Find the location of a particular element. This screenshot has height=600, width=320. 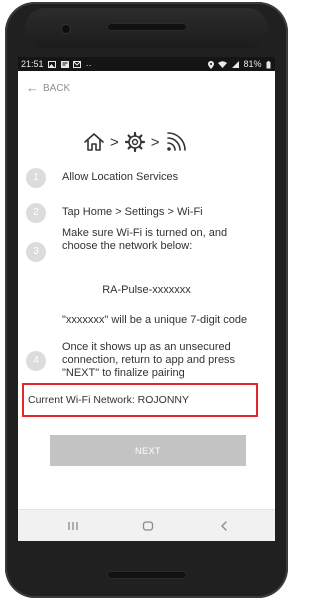

current-network-highlight: Current Wi-Fi Network: ROJONNY is located at coordinates (140, 400).